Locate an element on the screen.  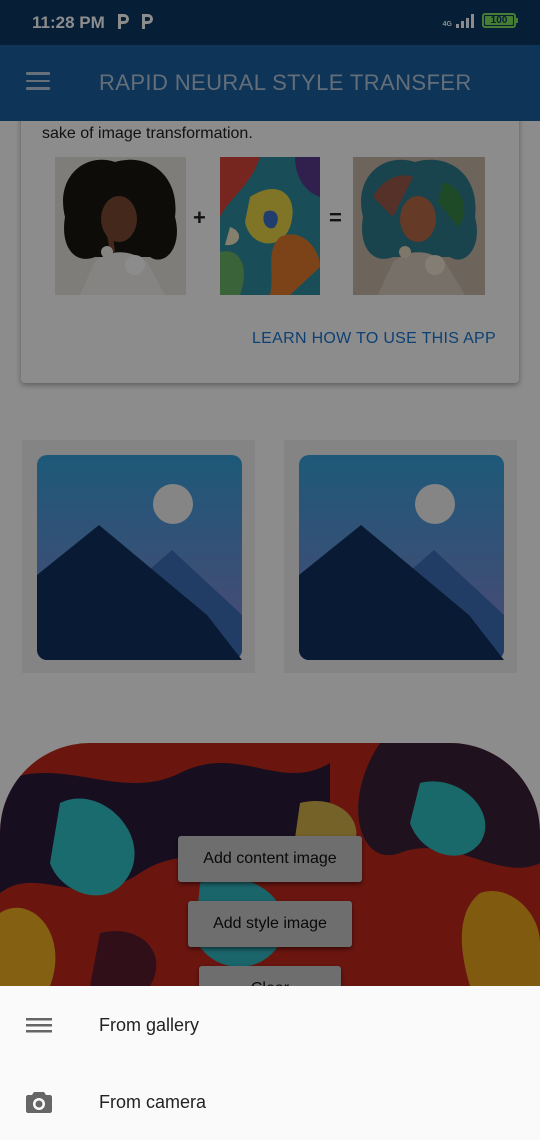
signal-strength-icon is located at coordinates (465, 21).